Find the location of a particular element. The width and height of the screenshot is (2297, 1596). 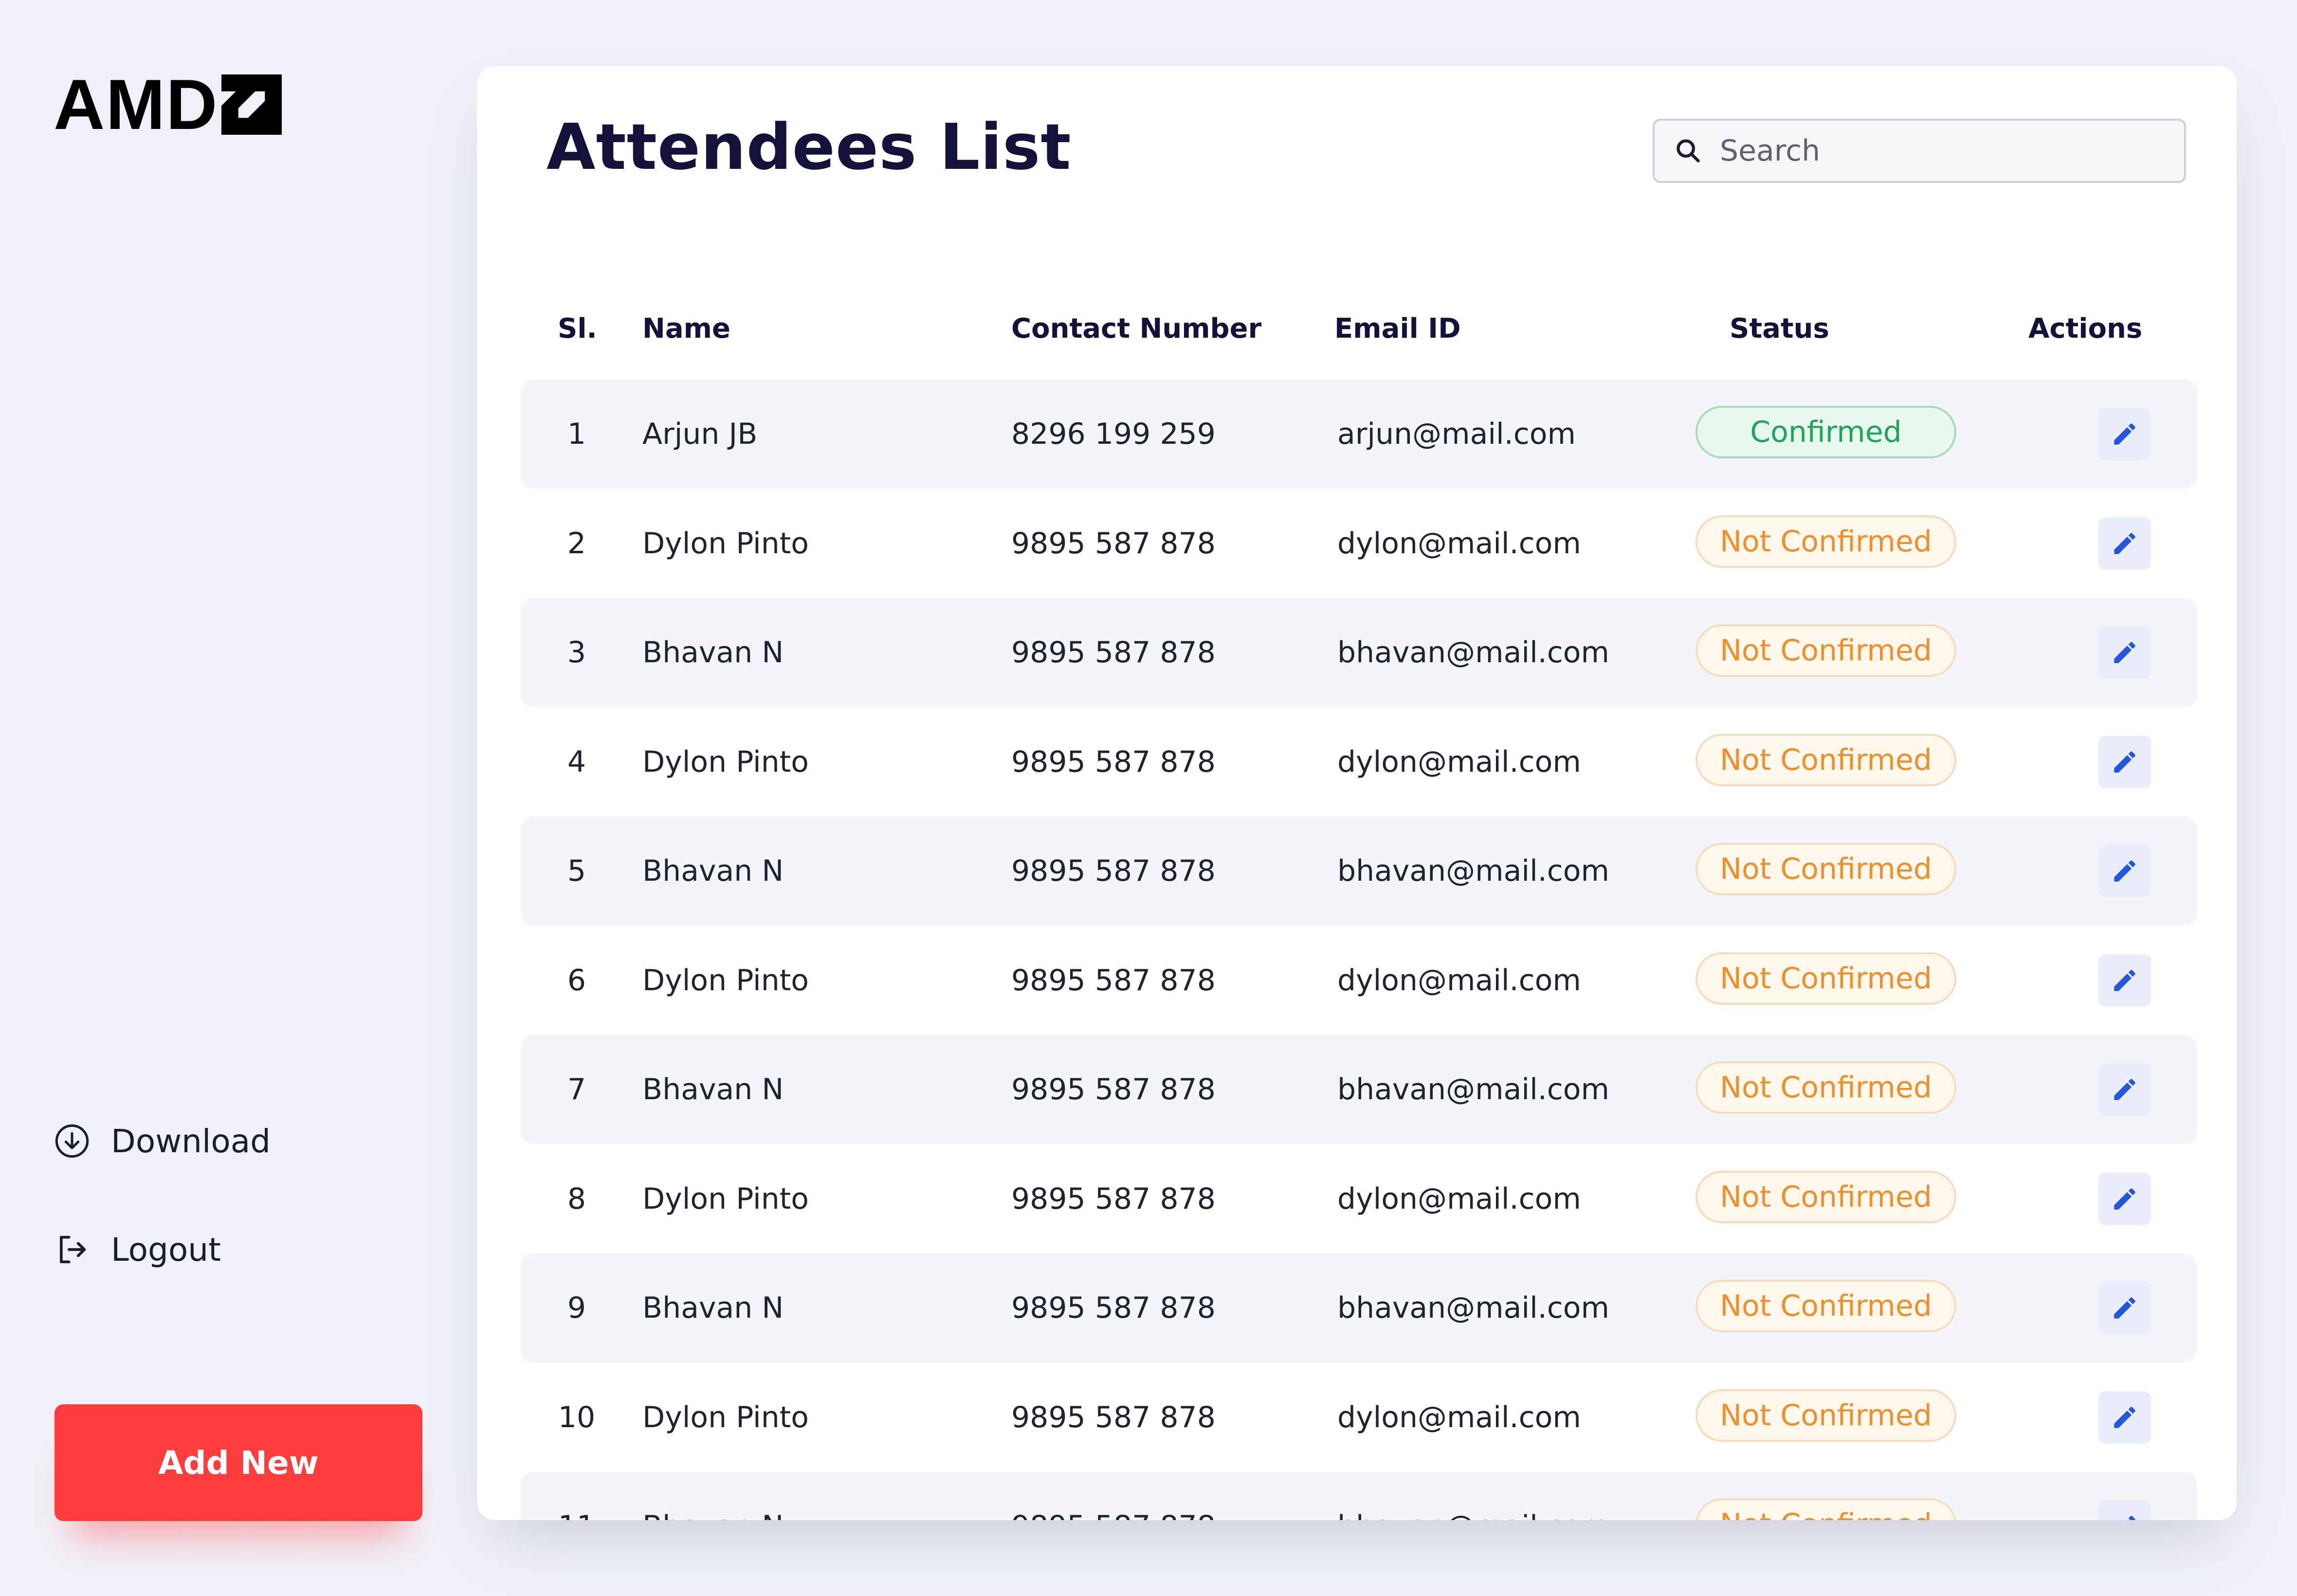

row-sl: 7 is located at coordinates (577, 1089).